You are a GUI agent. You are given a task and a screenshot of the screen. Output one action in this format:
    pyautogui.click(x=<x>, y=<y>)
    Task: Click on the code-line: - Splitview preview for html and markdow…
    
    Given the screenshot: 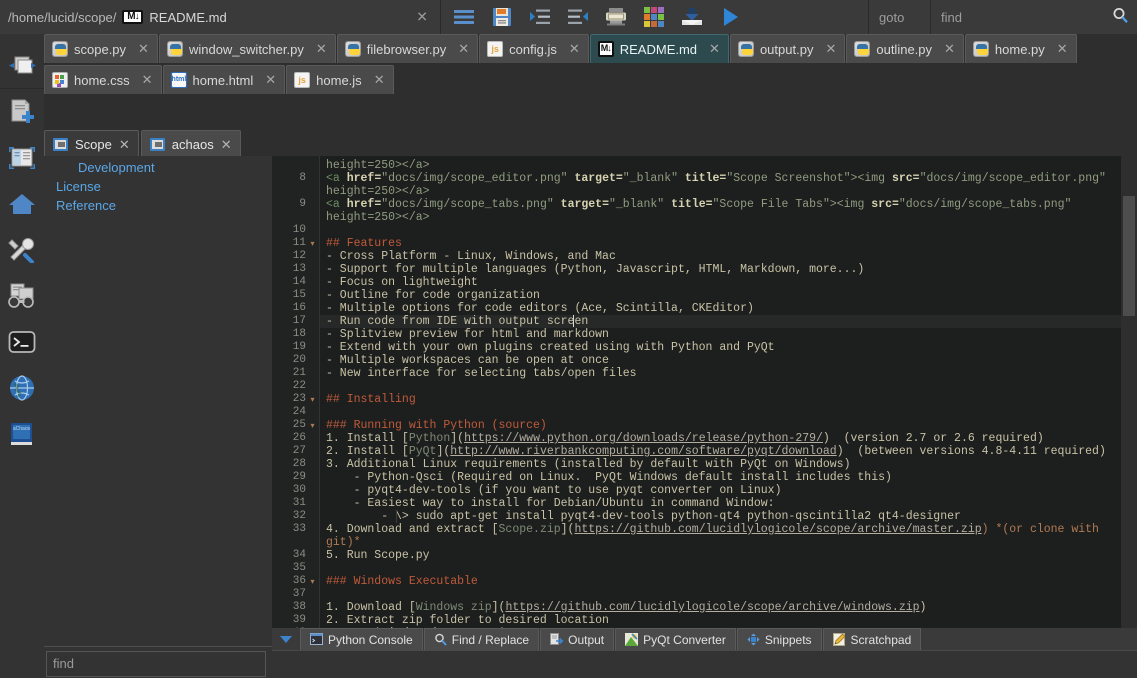 What is the action you would take?
    pyautogui.click(x=464, y=334)
    